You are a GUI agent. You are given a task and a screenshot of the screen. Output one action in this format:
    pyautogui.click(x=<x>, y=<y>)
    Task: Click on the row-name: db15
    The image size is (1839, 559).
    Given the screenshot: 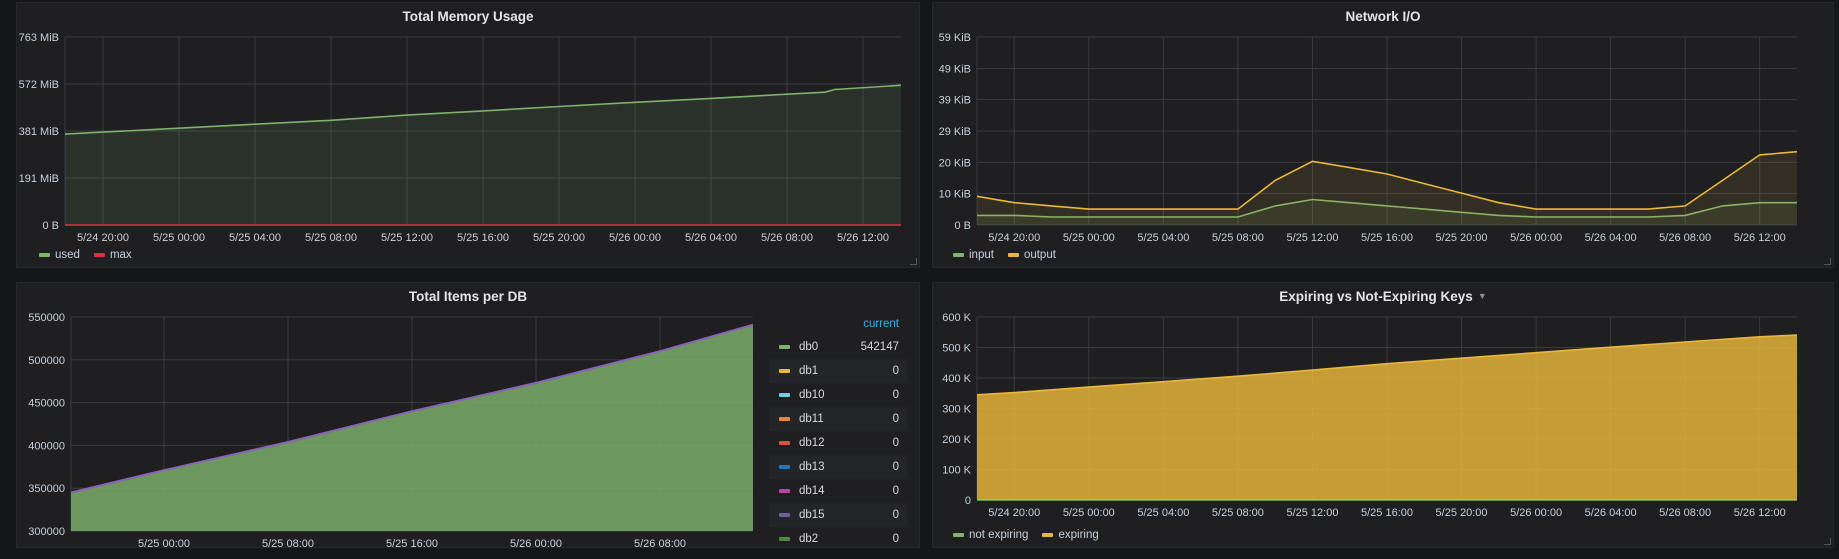 What is the action you would take?
    pyautogui.click(x=836, y=515)
    